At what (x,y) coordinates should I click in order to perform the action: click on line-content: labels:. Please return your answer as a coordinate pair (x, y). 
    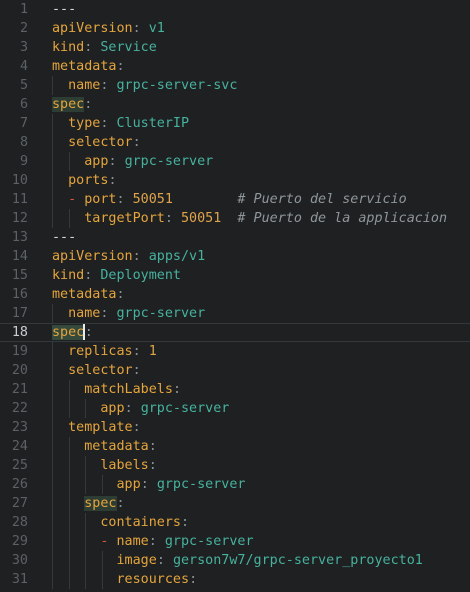
    Looking at the image, I should click on (249, 465).